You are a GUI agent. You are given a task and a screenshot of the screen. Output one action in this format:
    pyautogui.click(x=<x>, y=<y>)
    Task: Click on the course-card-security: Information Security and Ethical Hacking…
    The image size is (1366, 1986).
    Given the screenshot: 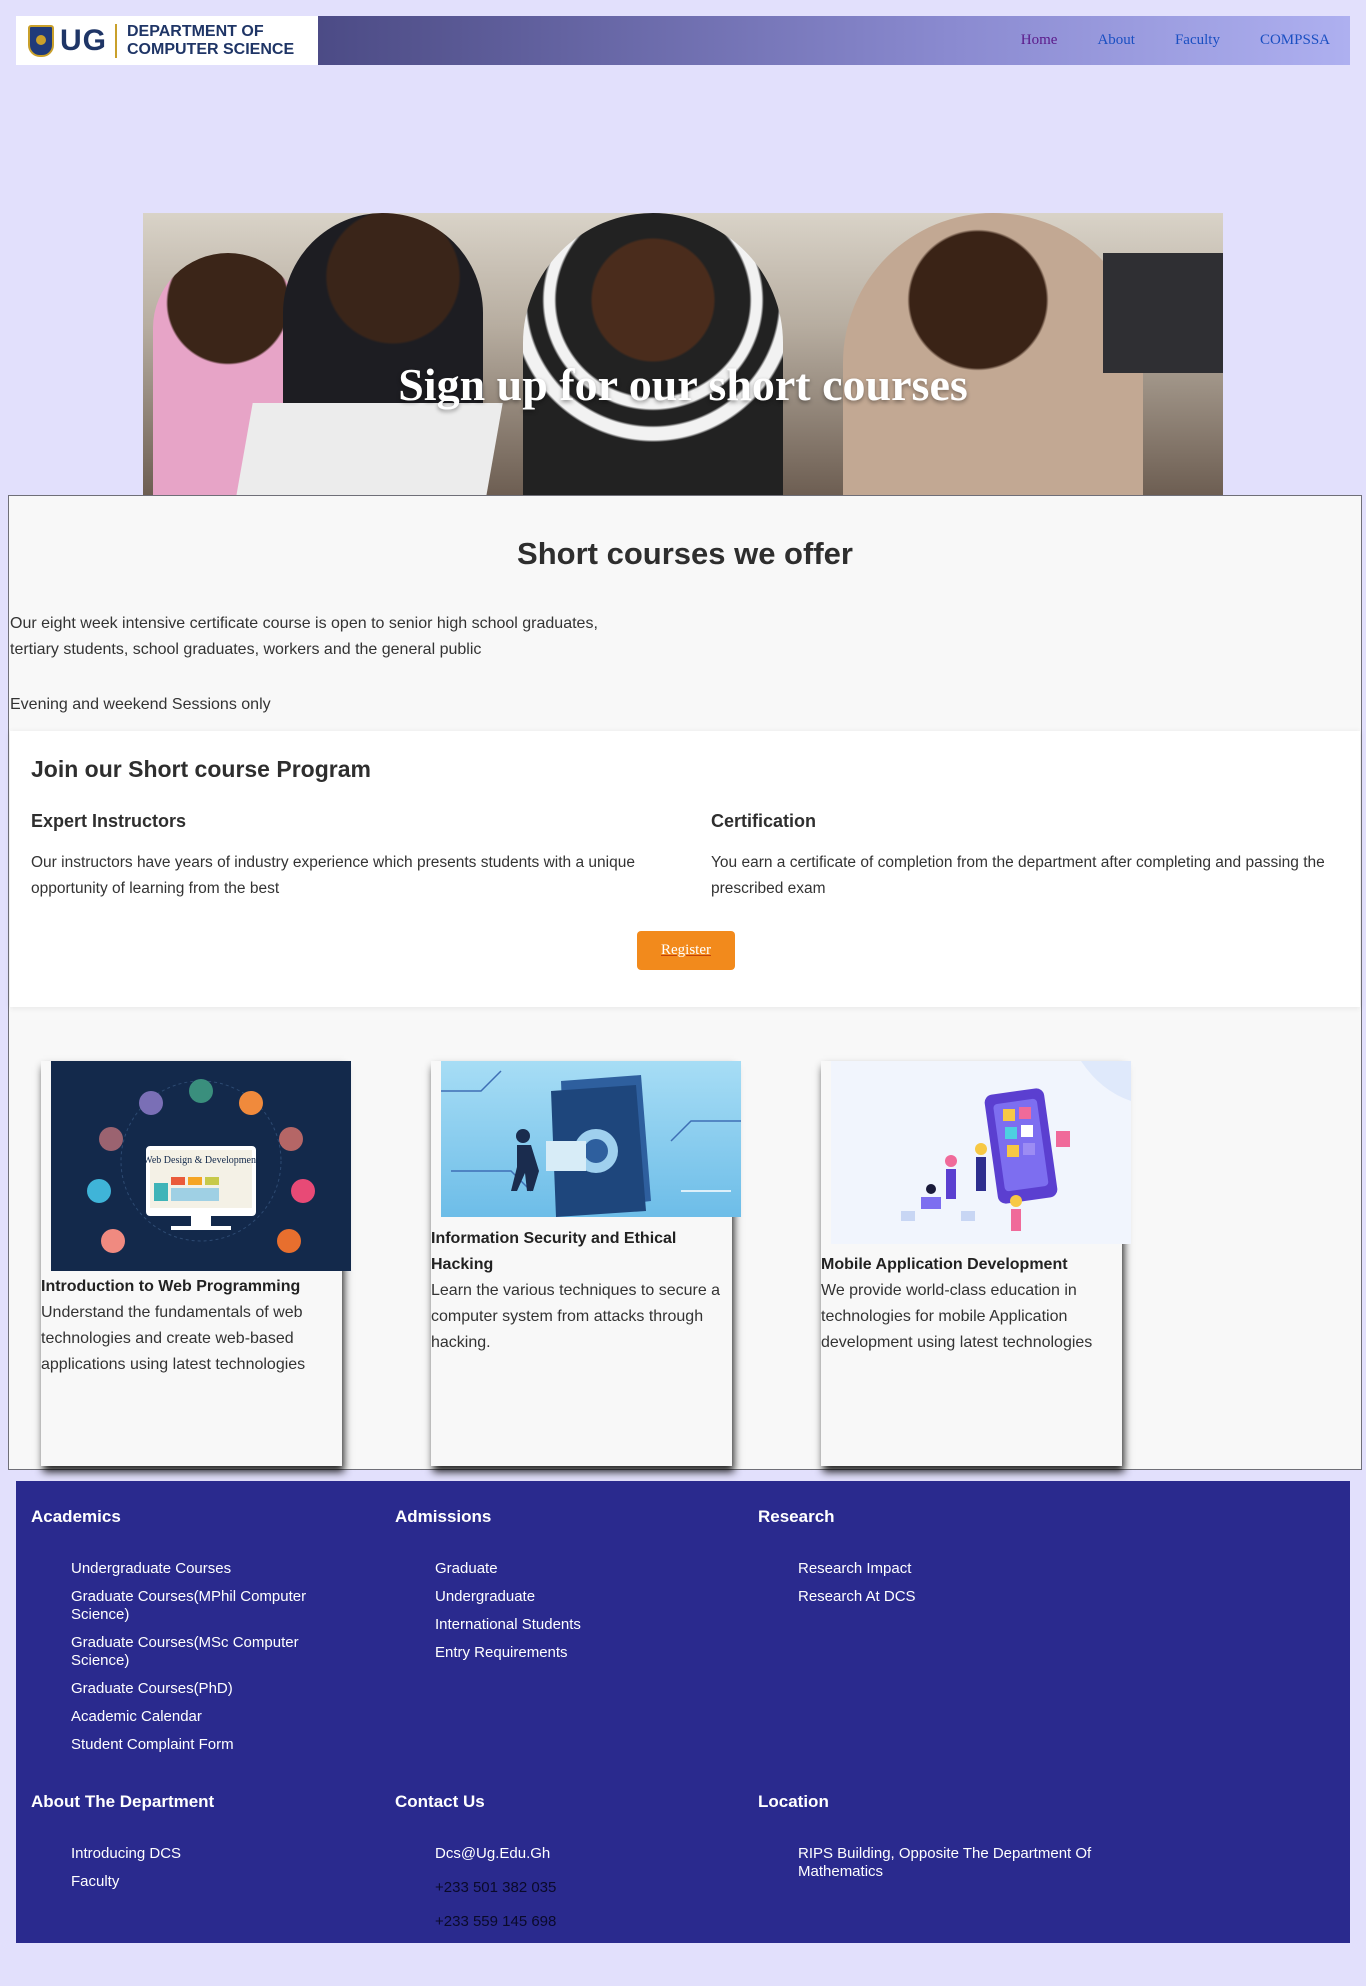 What is the action you would take?
    pyautogui.click(x=586, y=1263)
    